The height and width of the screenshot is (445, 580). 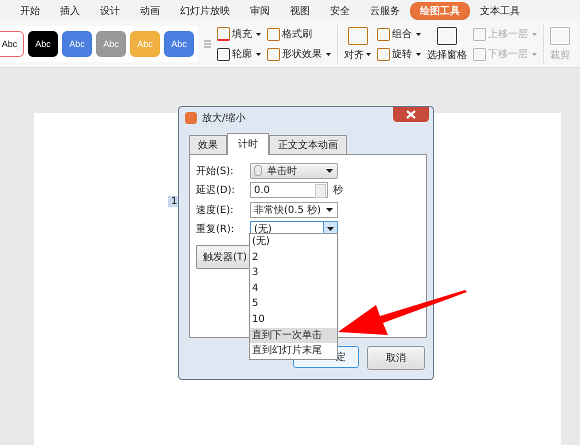 I want to click on field-label: 速度(E):, so click(x=215, y=210).